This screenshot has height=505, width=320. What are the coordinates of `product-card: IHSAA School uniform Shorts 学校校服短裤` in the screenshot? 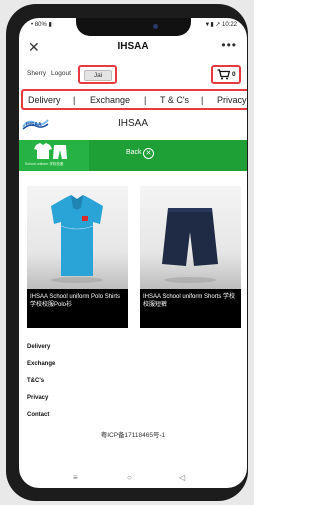 It's located at (190, 258).